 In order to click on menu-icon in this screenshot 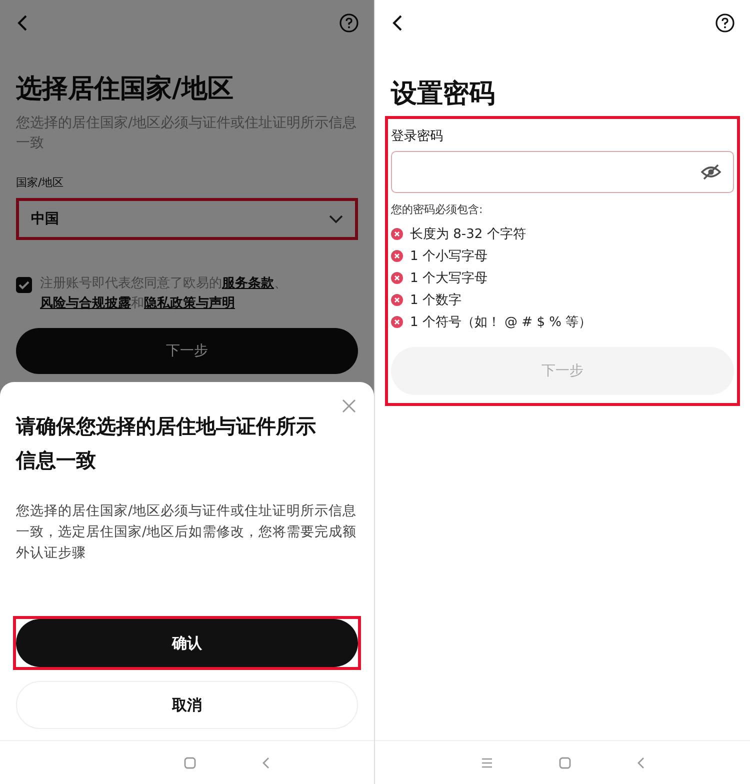, I will do `click(486, 763)`.